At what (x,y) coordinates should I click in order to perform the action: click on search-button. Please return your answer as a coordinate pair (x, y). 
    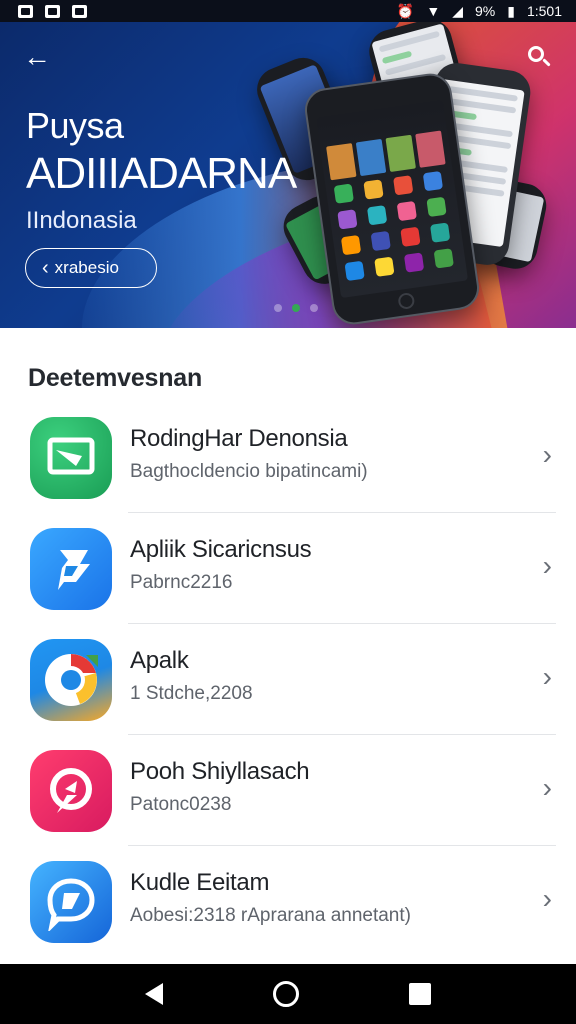
    Looking at the image, I should click on (540, 58).